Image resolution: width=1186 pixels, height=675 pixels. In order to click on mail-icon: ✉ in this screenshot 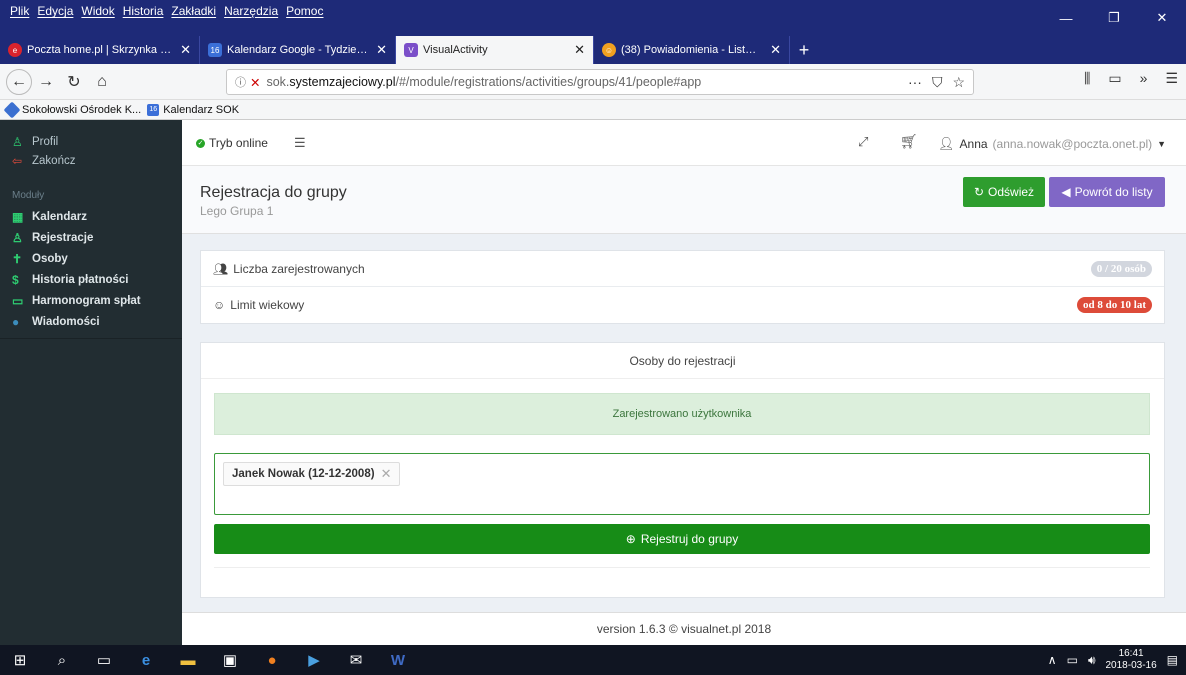, I will do `click(356, 660)`.